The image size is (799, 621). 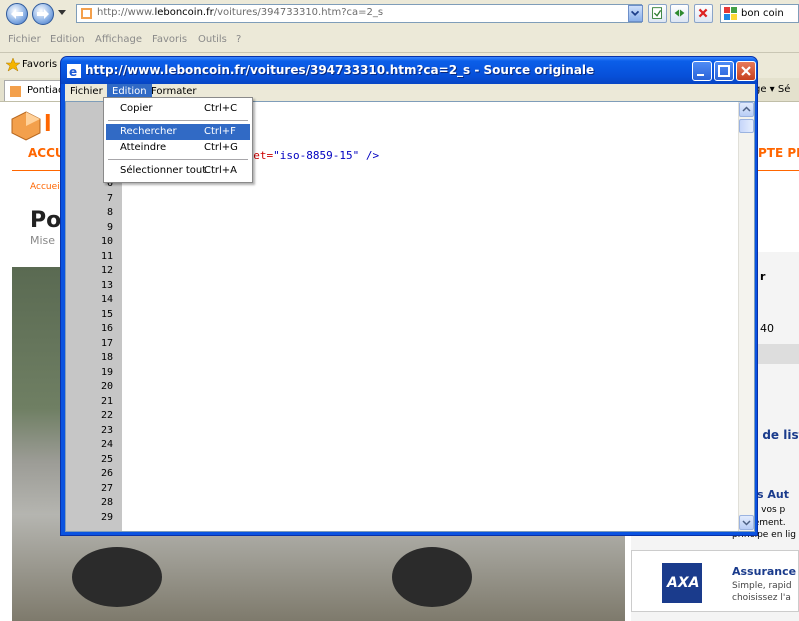 What do you see at coordinates (62, 12) in the screenshot?
I see `history-dropdown-icon` at bounding box center [62, 12].